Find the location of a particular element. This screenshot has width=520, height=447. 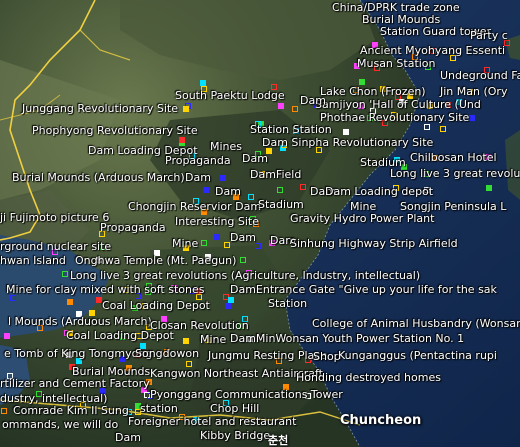

placemark-label: Stadium is located at coordinates (281, 205).